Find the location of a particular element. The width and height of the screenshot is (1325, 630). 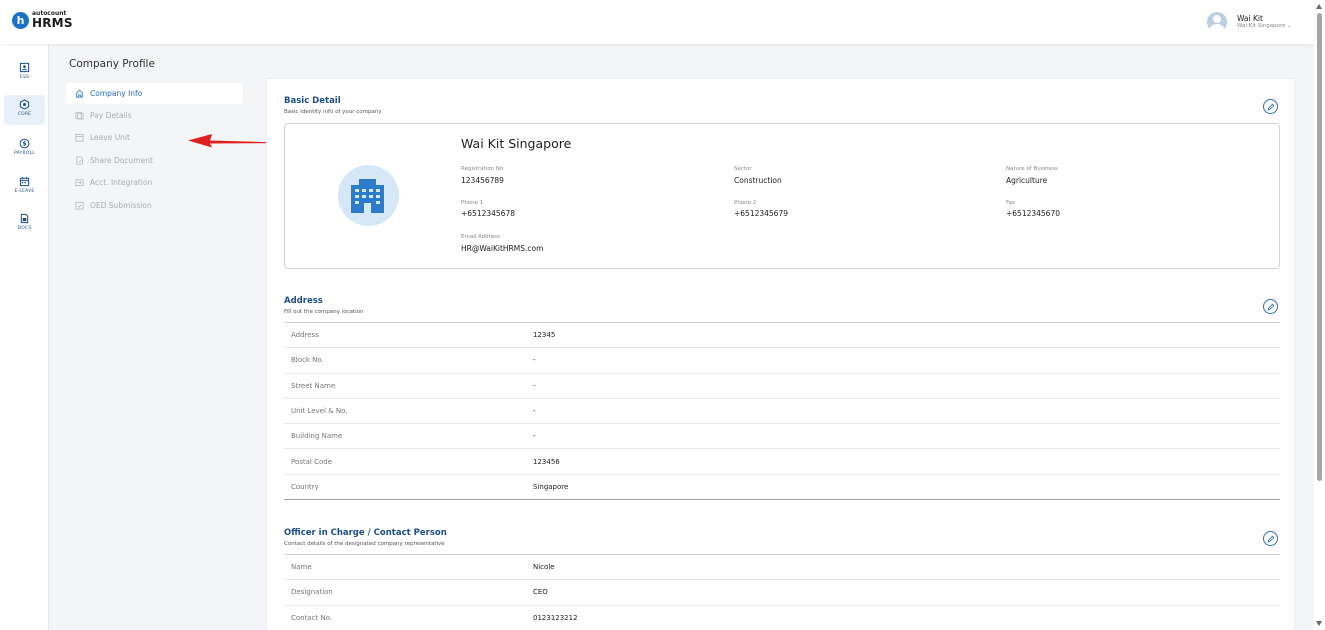

row-label: Designation is located at coordinates (312, 592).